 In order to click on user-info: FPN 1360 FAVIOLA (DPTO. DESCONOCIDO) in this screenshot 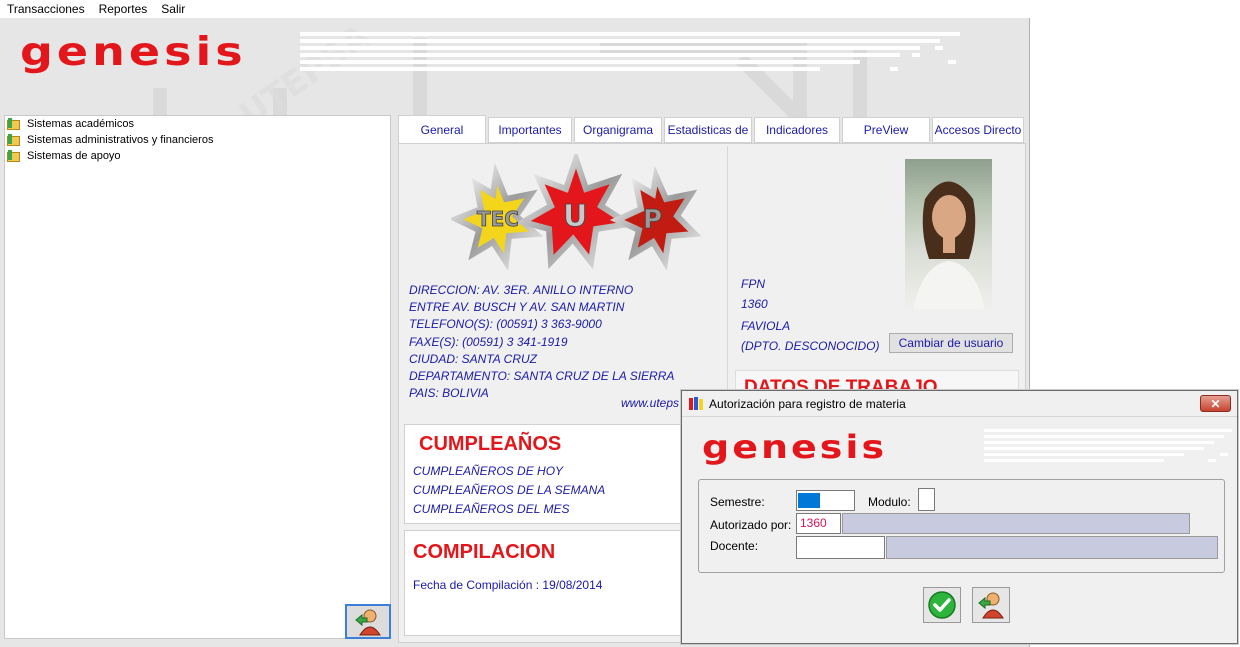, I will do `click(810, 315)`.